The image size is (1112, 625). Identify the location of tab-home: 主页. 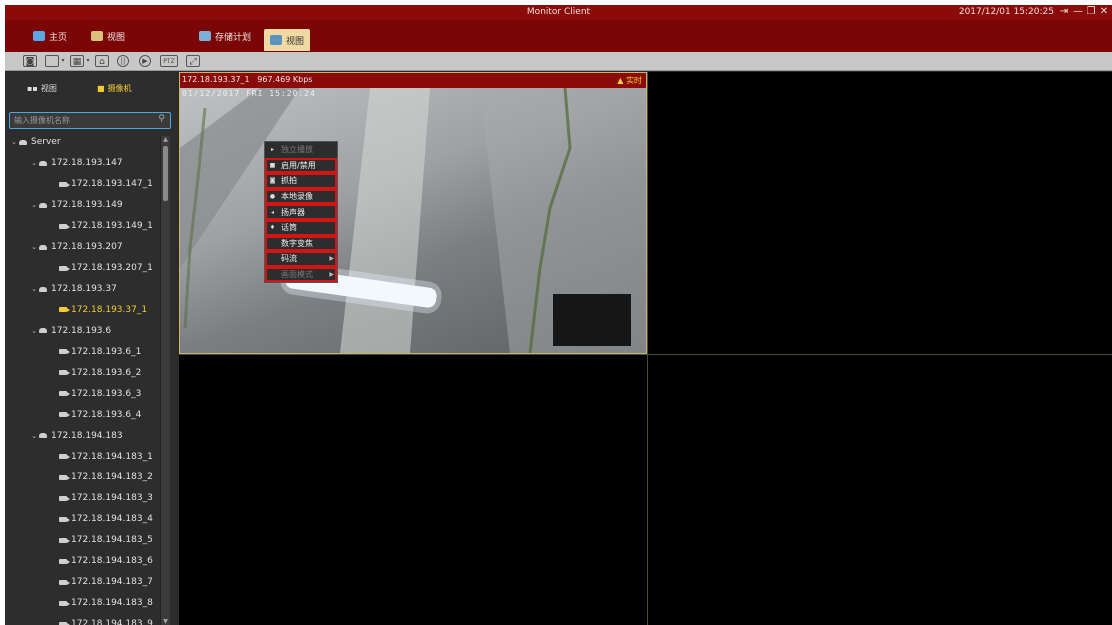
(50, 36).